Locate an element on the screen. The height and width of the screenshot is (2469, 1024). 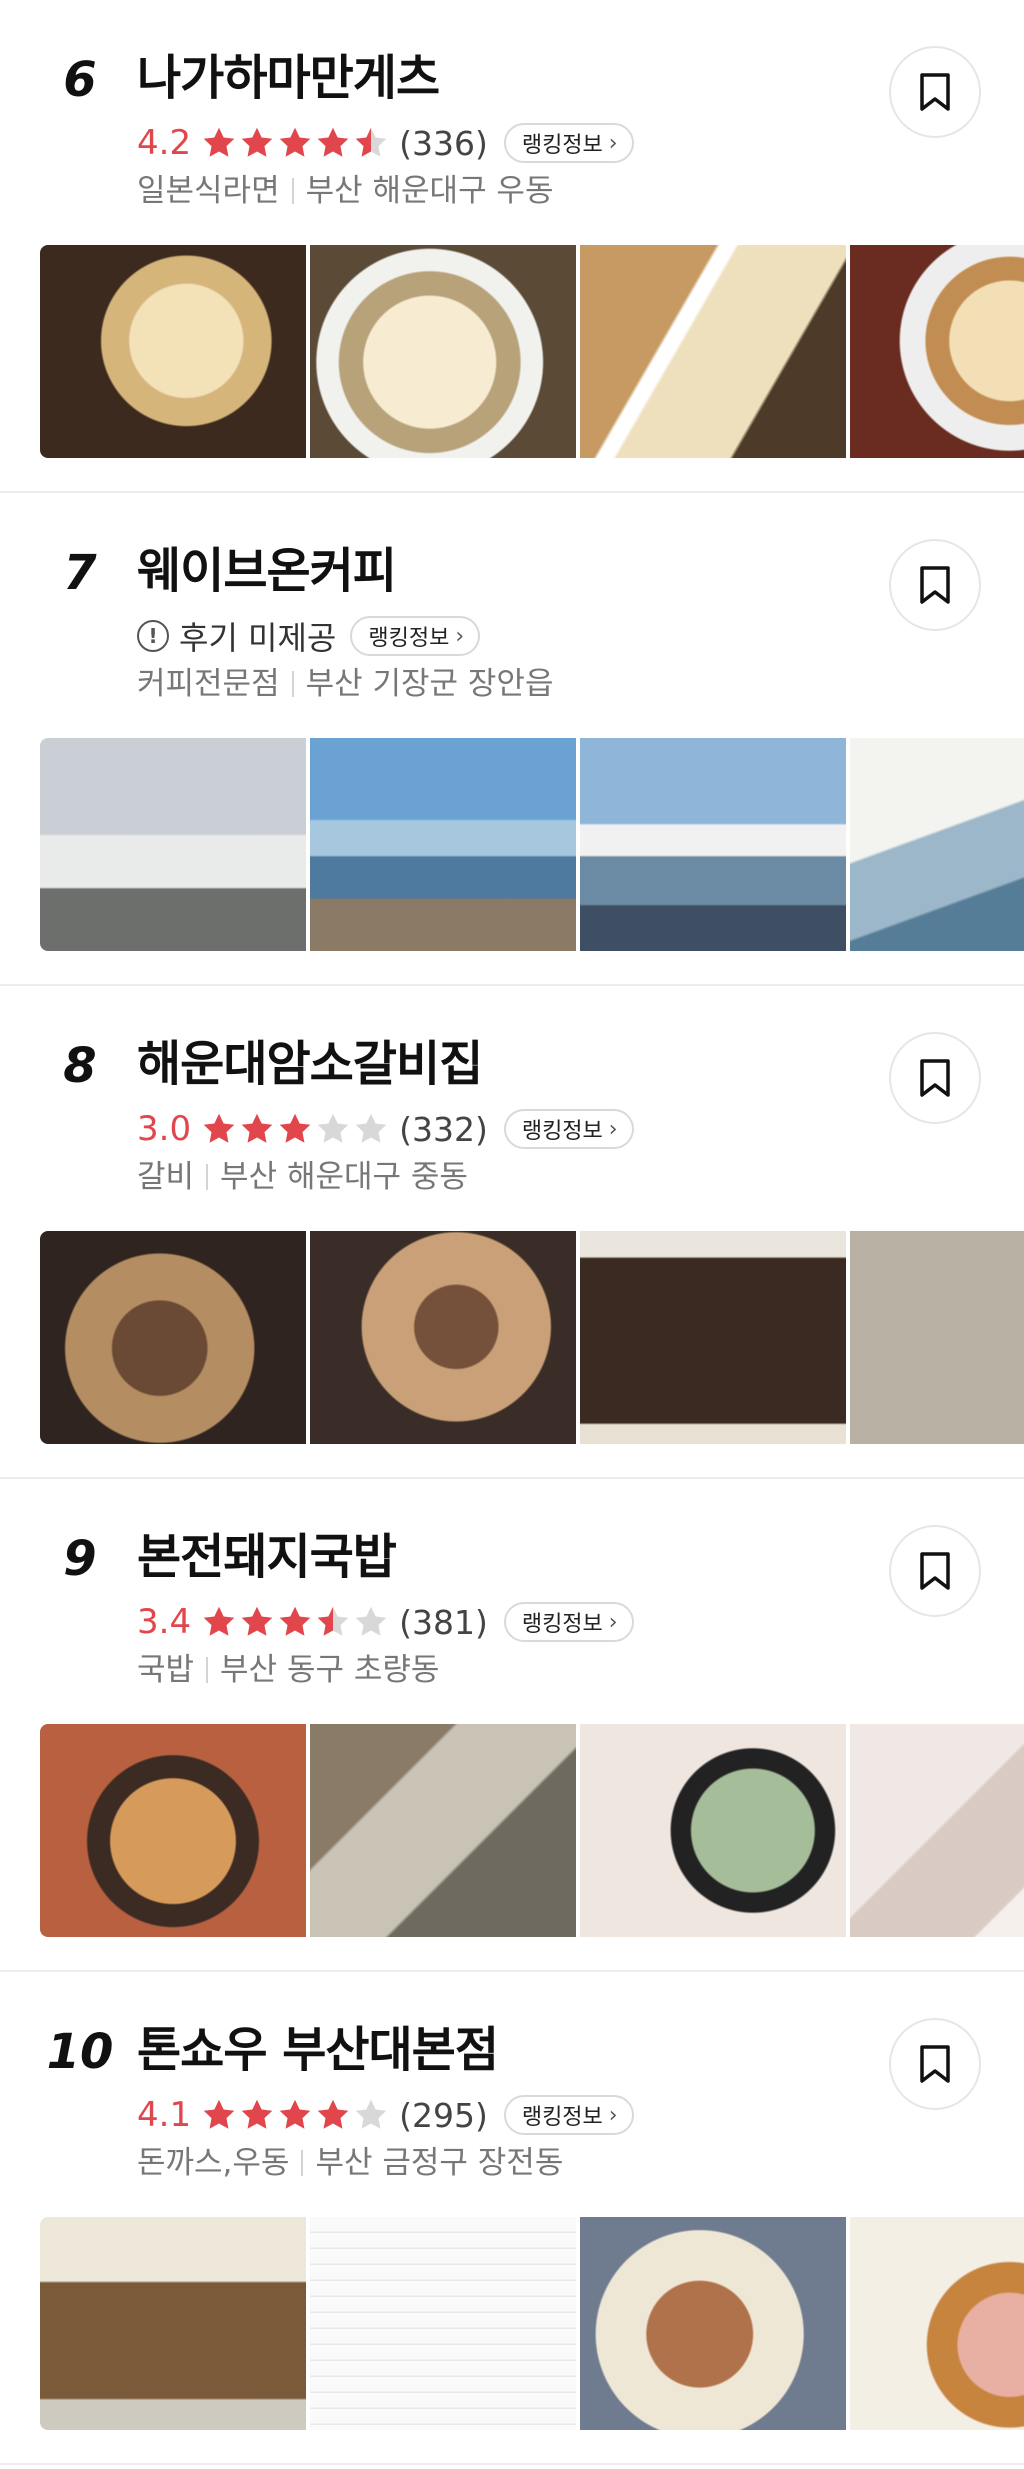
restaurant-name: 나가하마만게츠 is located at coordinates (288, 78).